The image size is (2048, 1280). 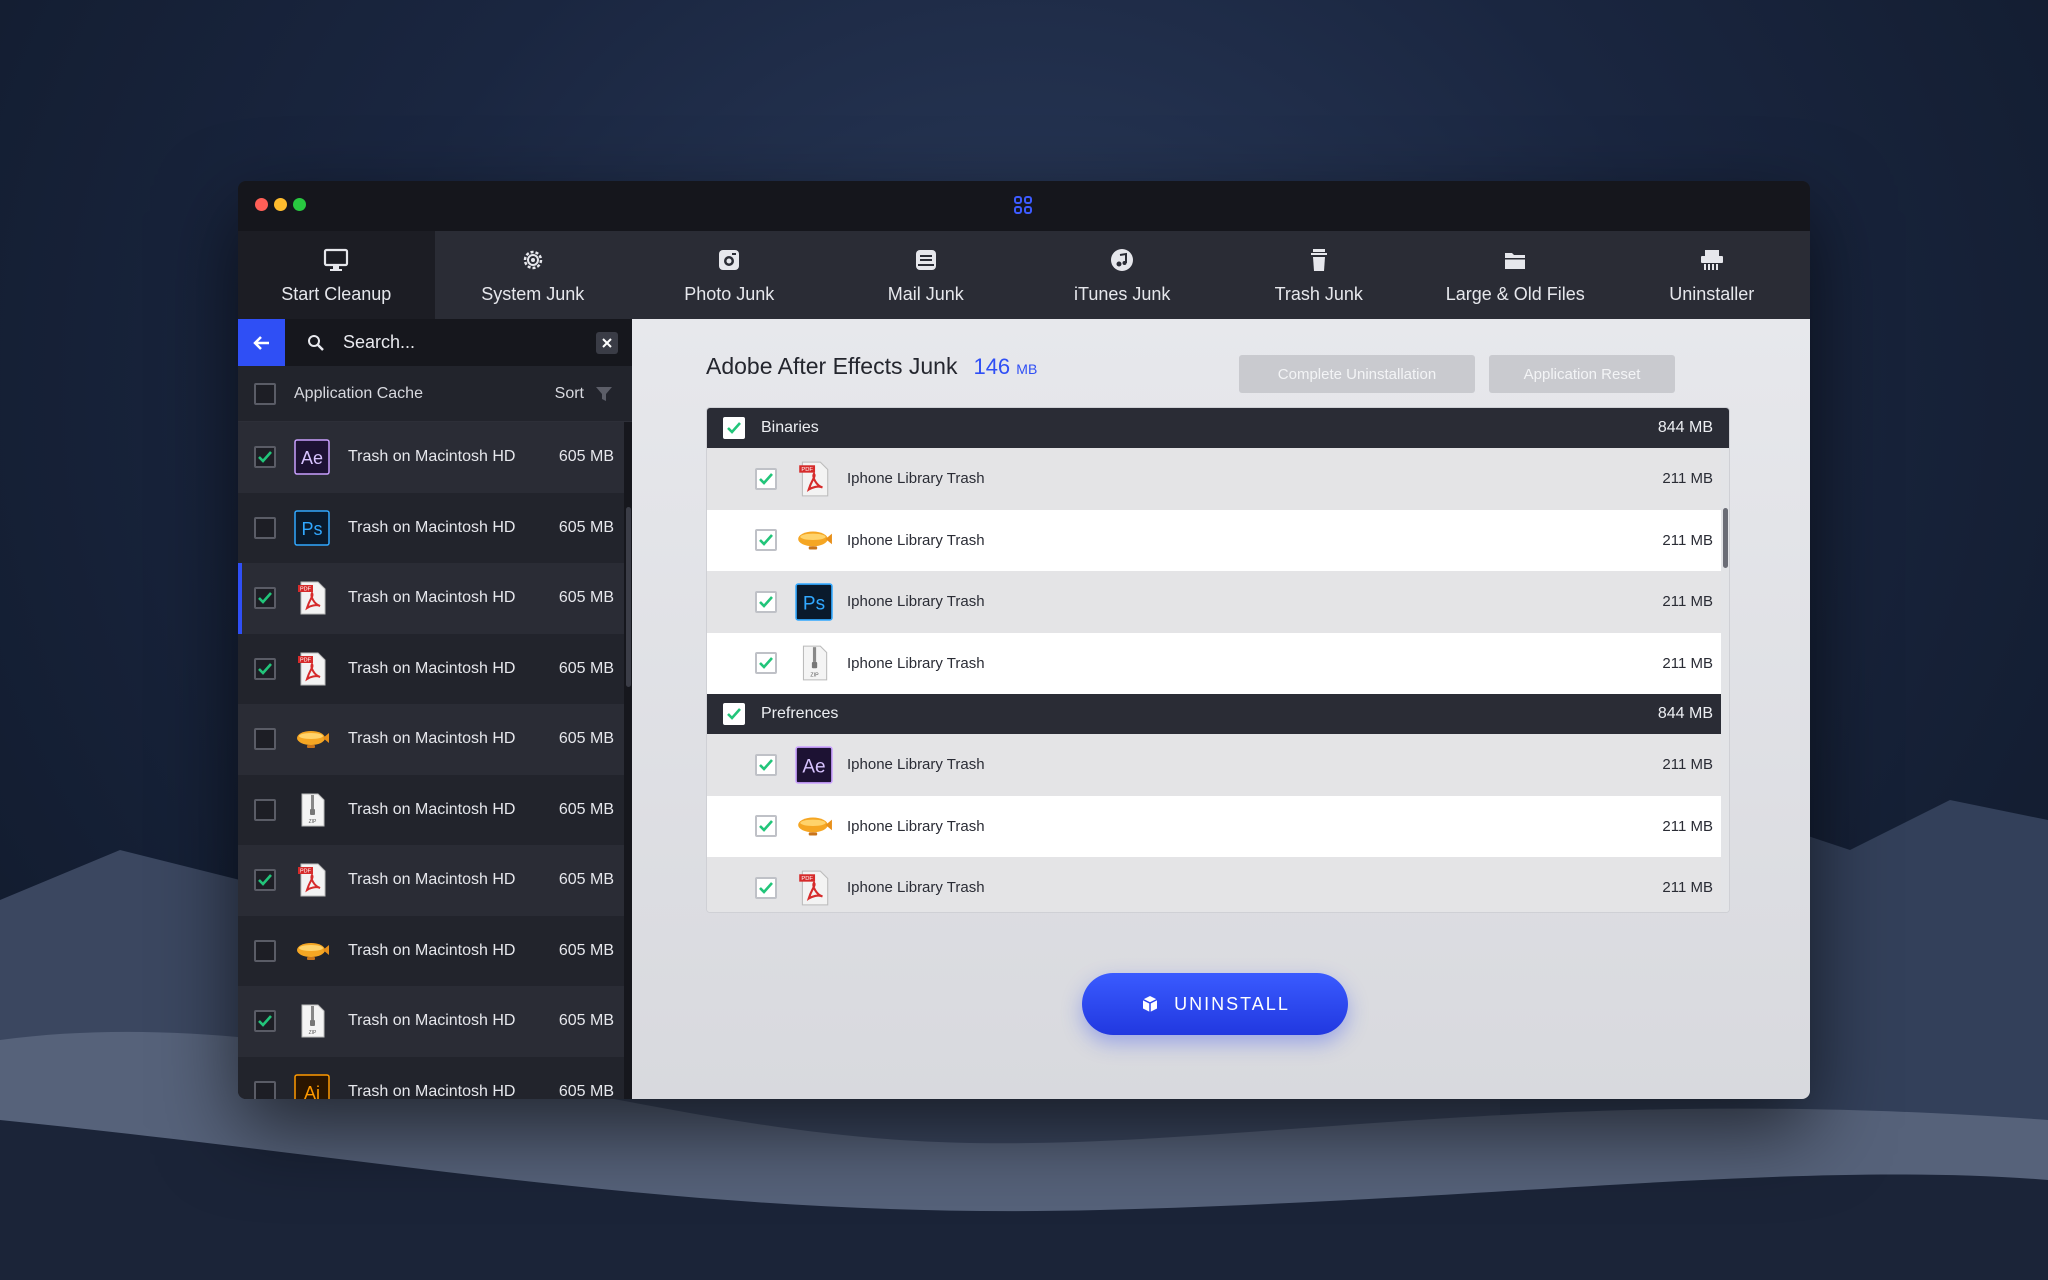 What do you see at coordinates (1357, 374) in the screenshot?
I see `complete-uninstallation-button: Complete Uninstallation` at bounding box center [1357, 374].